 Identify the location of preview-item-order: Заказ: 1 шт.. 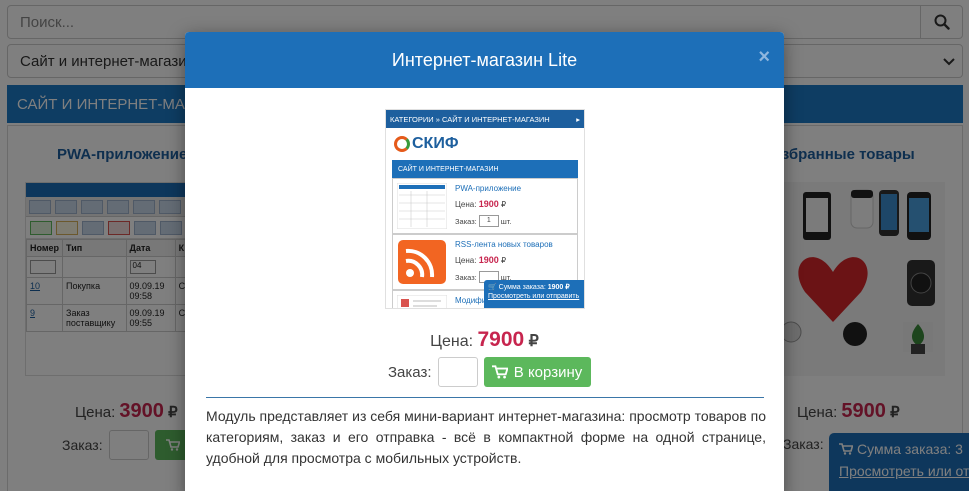
(483, 221).